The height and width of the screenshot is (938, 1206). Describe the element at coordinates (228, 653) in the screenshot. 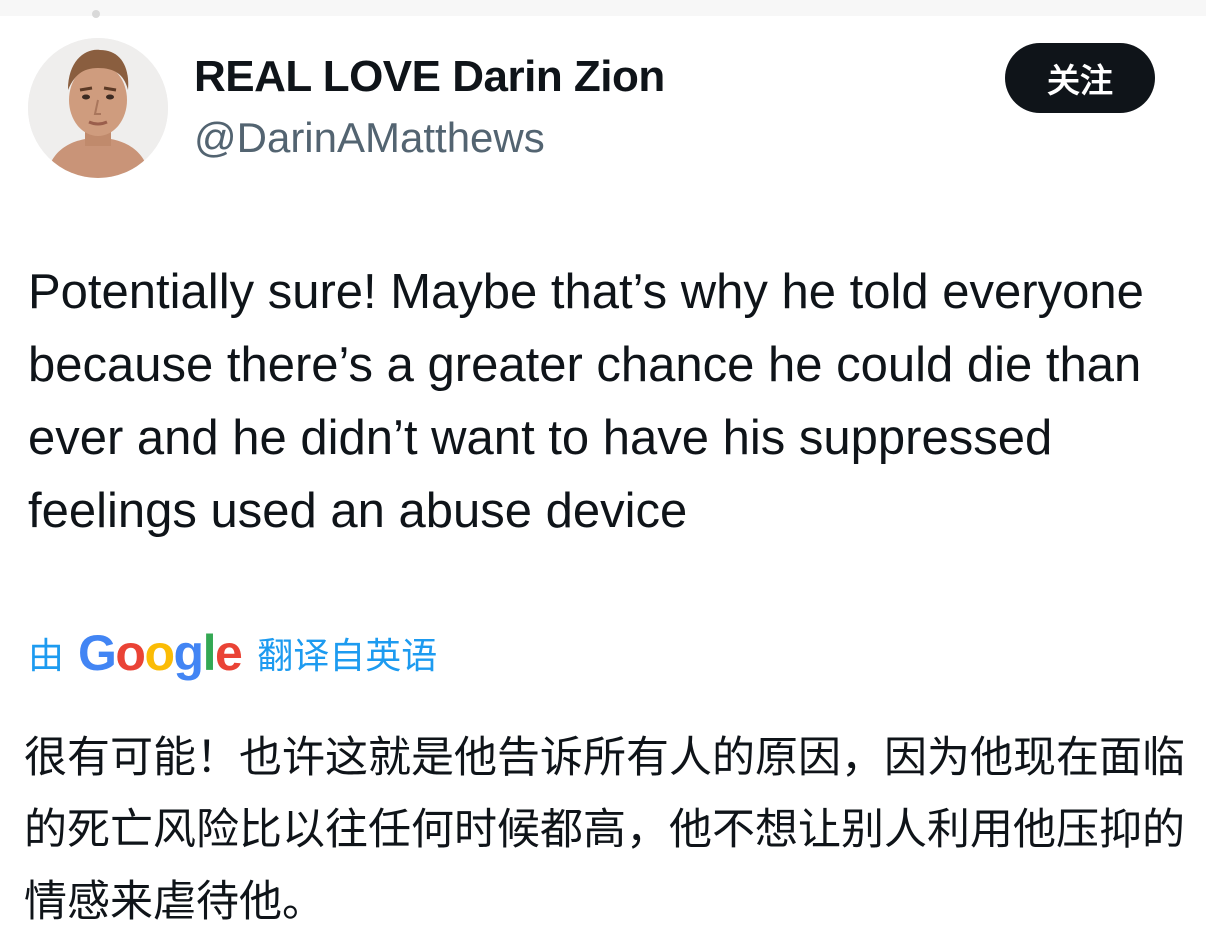

I see `google-logo-letter: e` at that location.